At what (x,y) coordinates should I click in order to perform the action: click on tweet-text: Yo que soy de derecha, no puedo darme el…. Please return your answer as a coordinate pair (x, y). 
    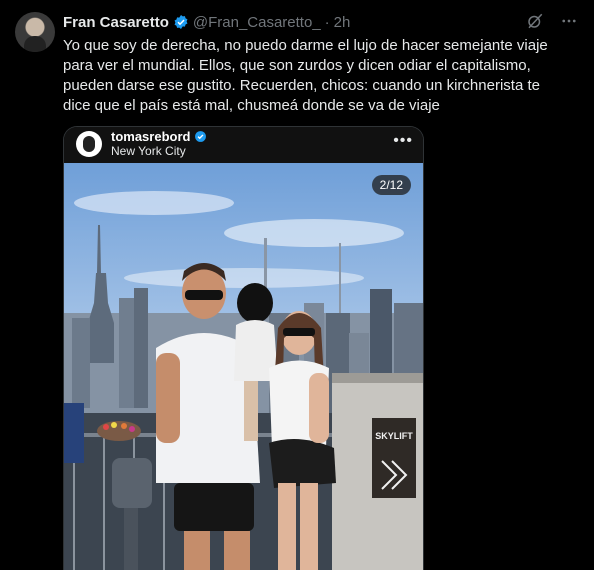
    Looking at the image, I should click on (305, 75).